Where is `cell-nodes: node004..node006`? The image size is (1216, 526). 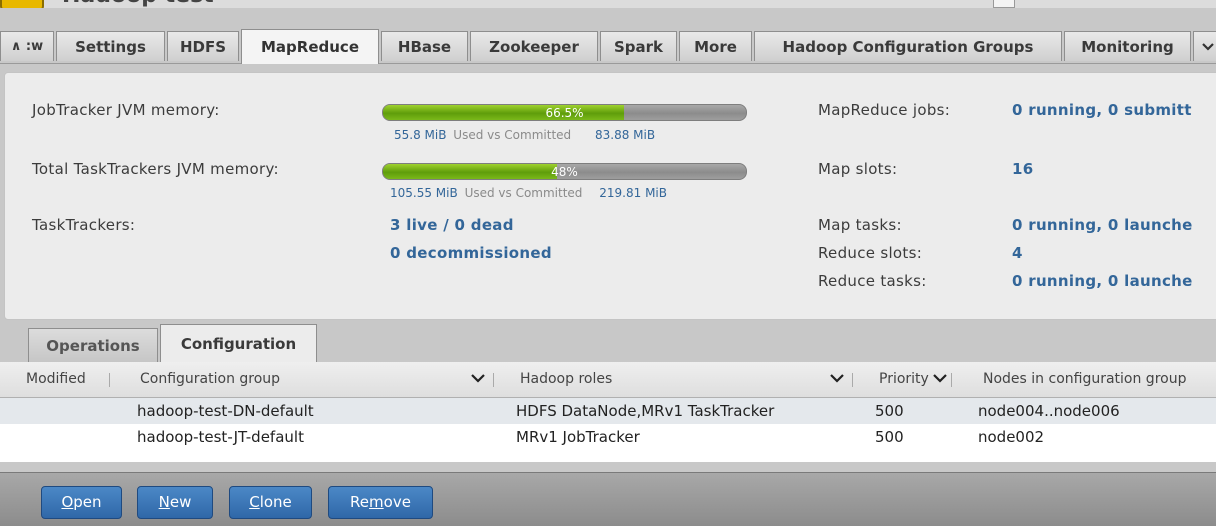 cell-nodes: node004..node006 is located at coordinates (1049, 411).